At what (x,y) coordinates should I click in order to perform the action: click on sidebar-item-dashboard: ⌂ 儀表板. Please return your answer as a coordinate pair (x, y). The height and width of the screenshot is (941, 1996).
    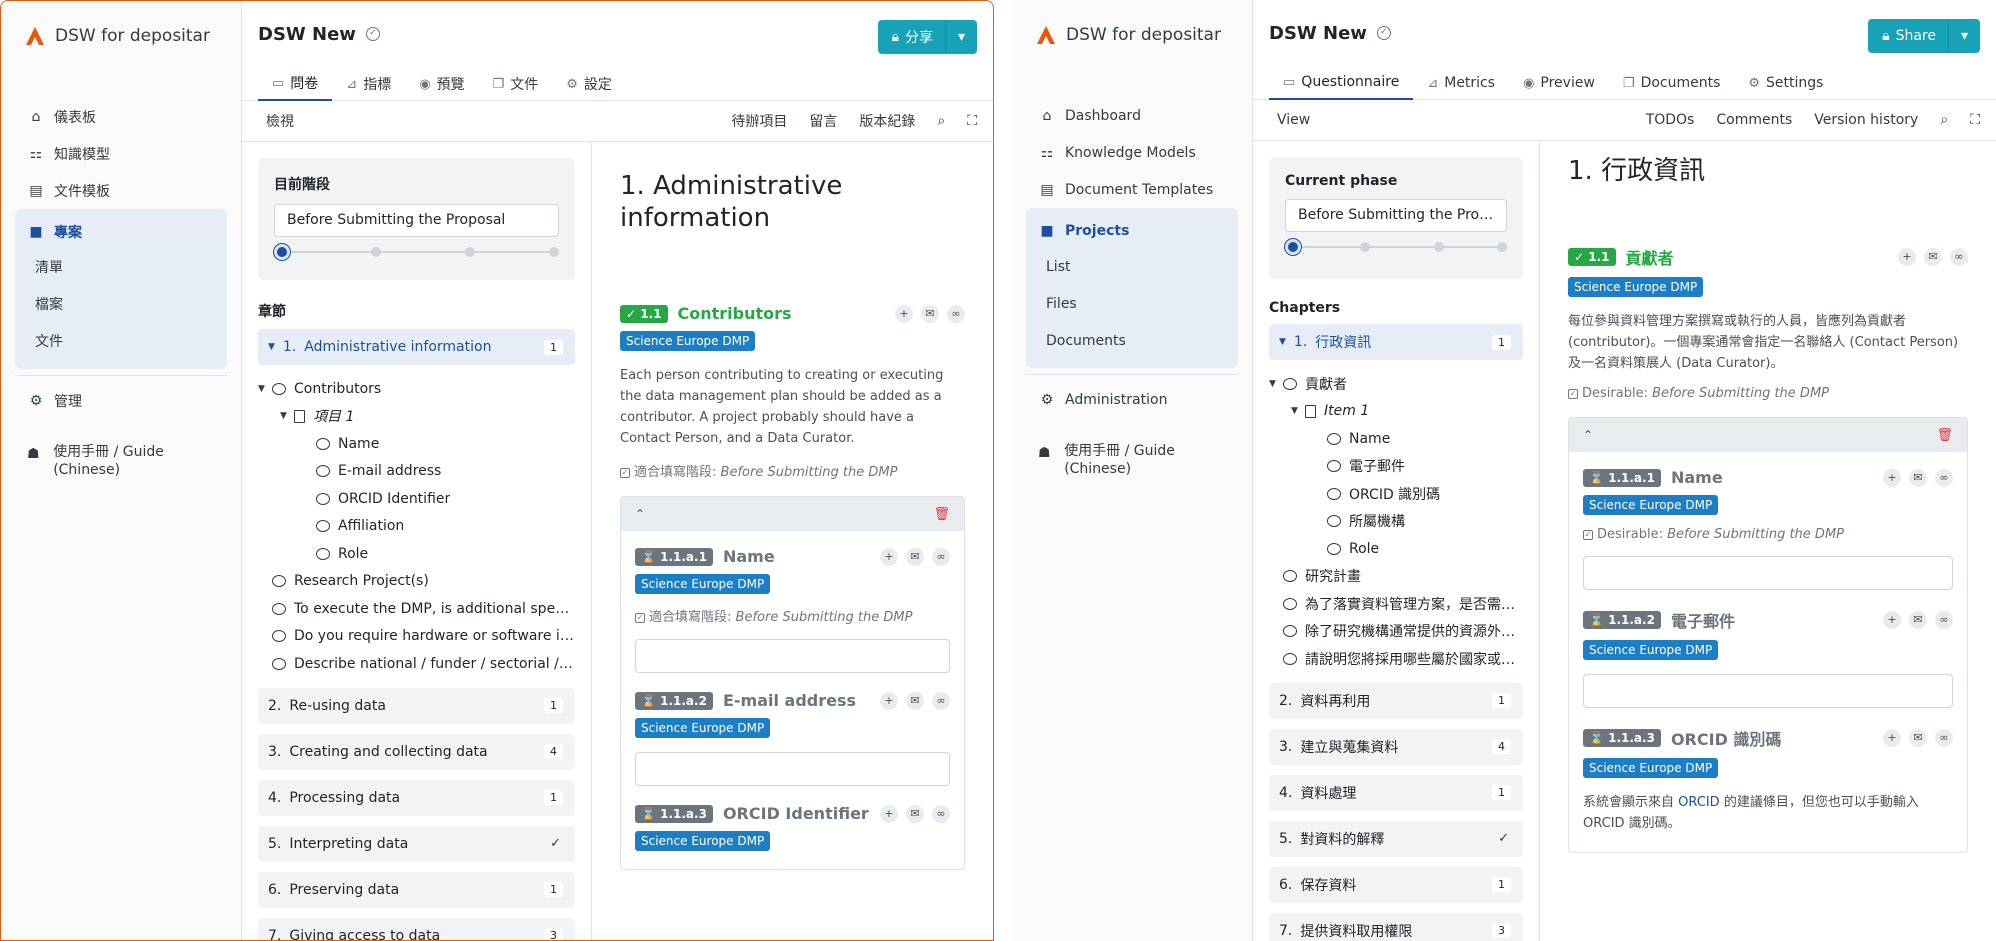
    Looking at the image, I should click on (121, 116).